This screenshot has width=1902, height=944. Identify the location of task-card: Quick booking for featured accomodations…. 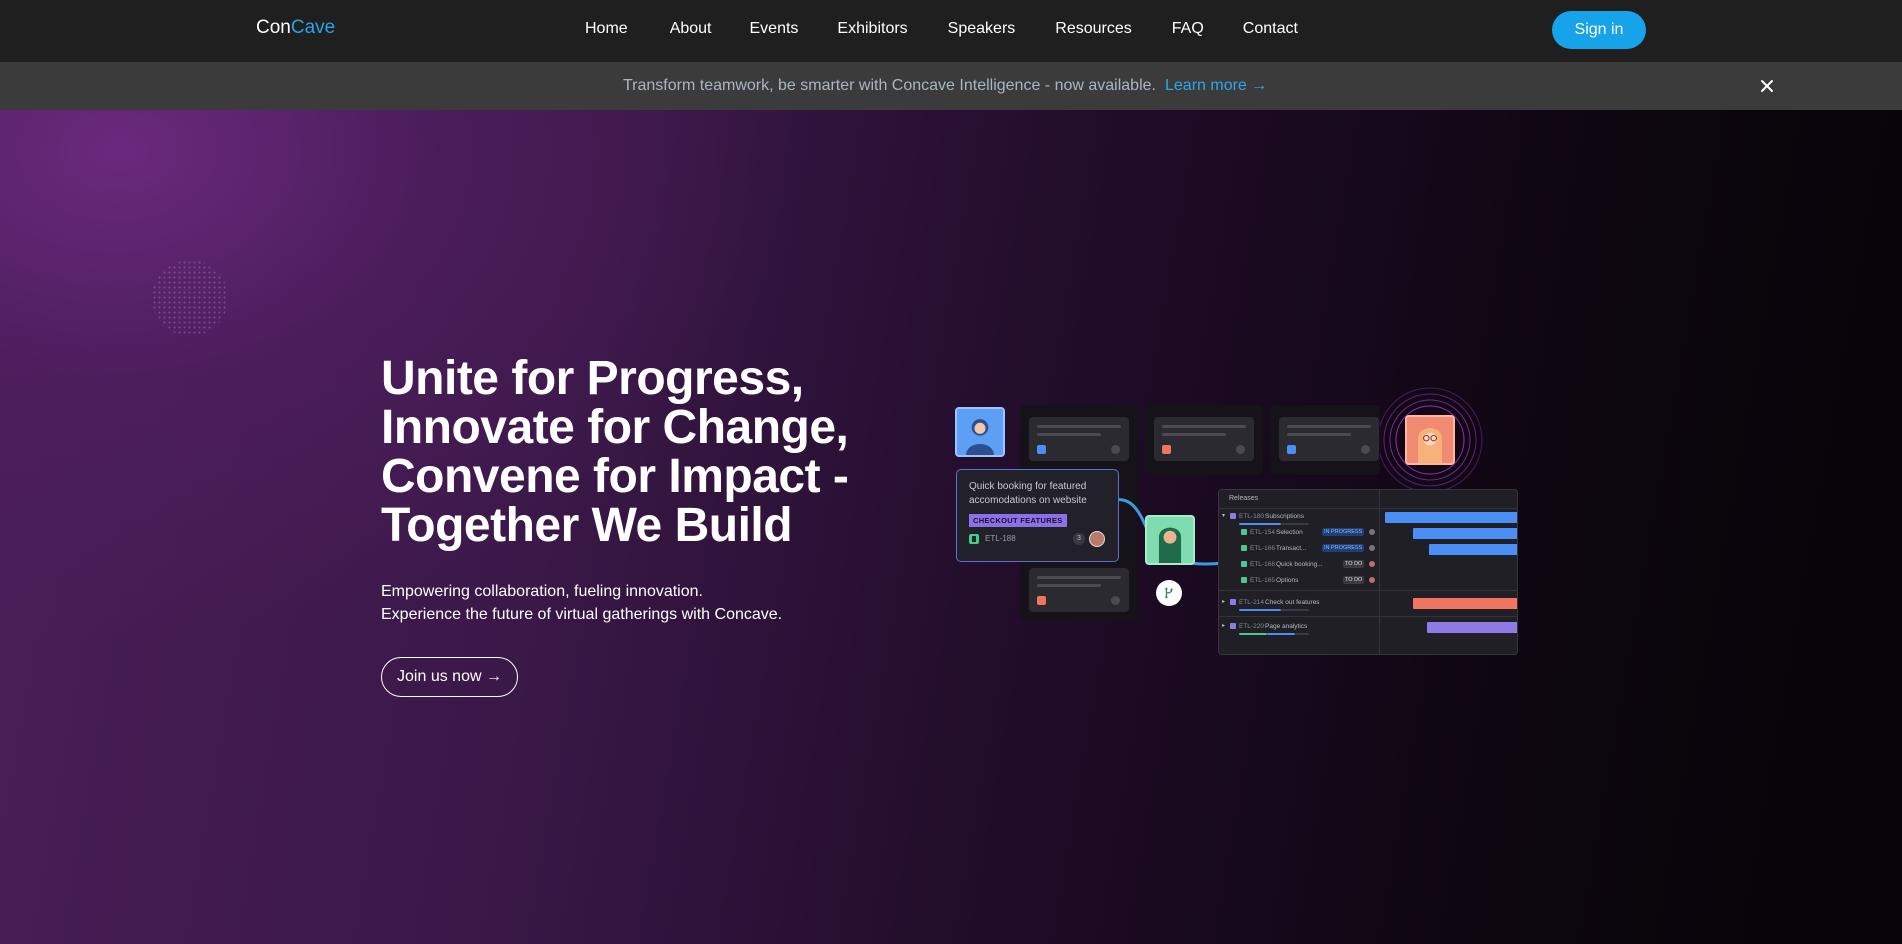
(1037, 515).